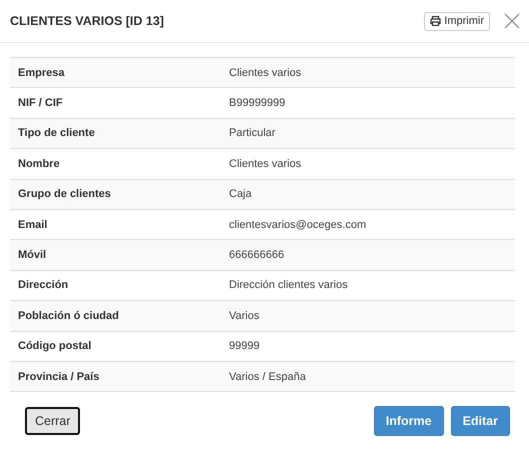 This screenshot has height=451, width=529. I want to click on field-value: Varios, so click(244, 316).